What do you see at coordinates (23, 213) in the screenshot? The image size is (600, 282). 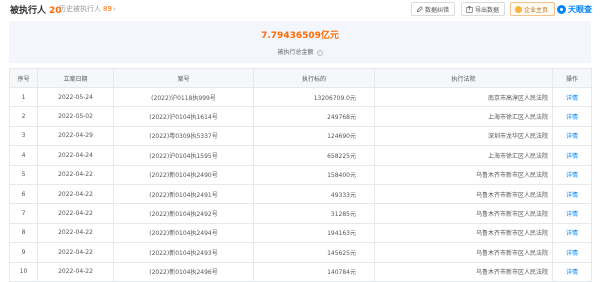 I see `row-number: 7` at bounding box center [23, 213].